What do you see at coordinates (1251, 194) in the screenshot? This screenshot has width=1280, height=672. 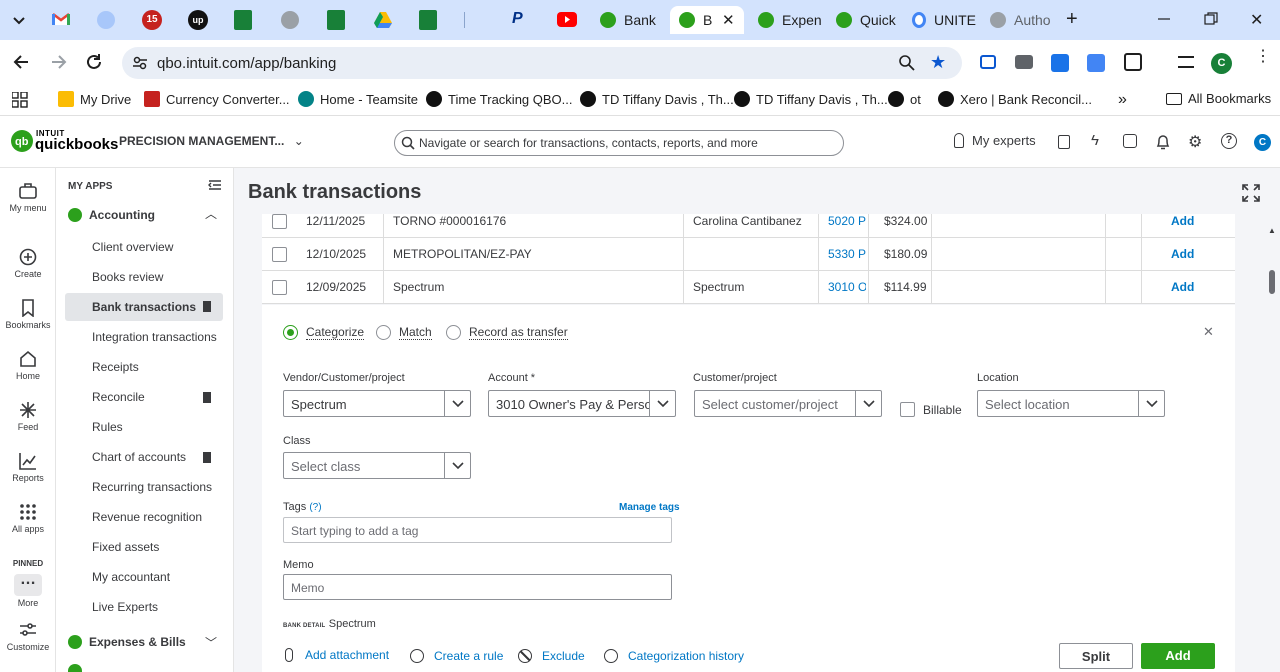 I see `fullscreen-icon` at bounding box center [1251, 194].